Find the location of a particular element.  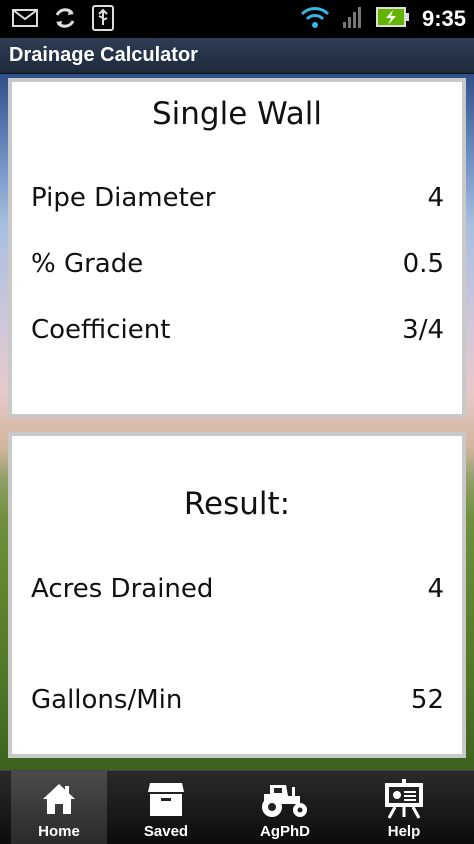

pipe-diameter-row: Pipe Diameter 4 is located at coordinates (237, 198).